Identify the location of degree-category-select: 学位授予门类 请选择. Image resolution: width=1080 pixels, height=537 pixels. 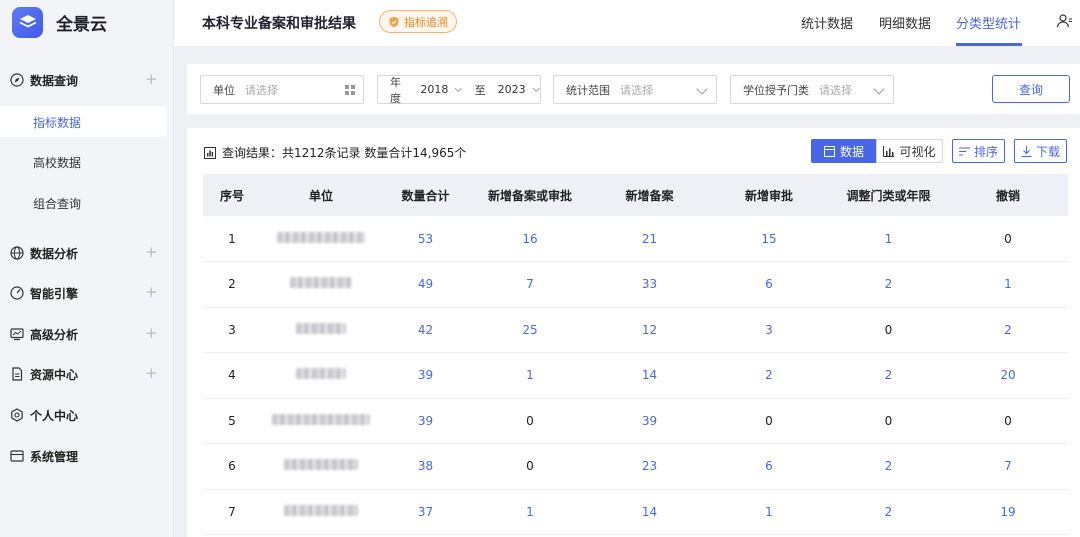
(812, 89).